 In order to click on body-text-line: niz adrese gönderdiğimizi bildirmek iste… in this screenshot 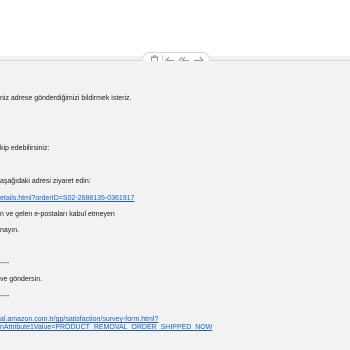, I will do `click(66, 98)`.